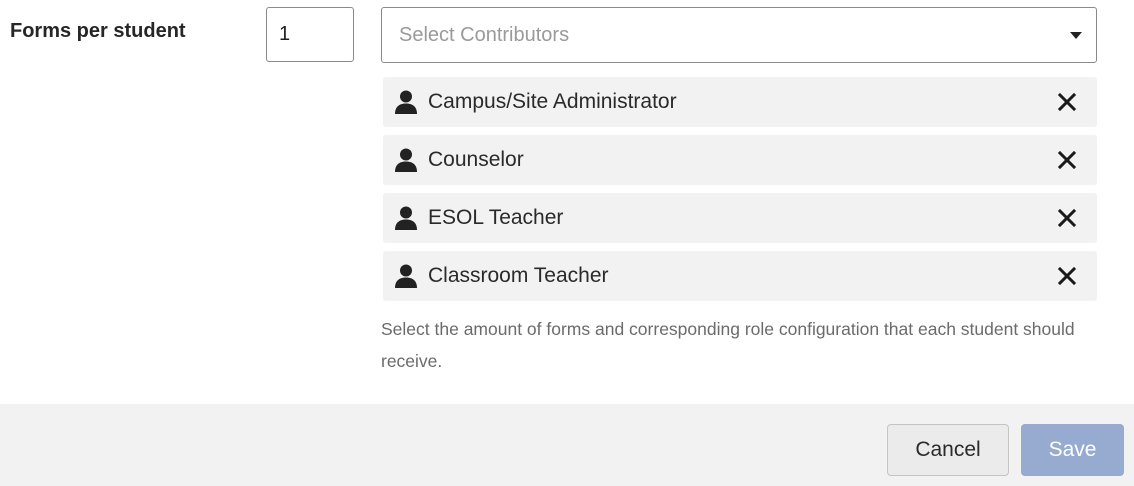 Image resolution: width=1134 pixels, height=486 pixels. I want to click on cancel-button: Cancel, so click(948, 450).